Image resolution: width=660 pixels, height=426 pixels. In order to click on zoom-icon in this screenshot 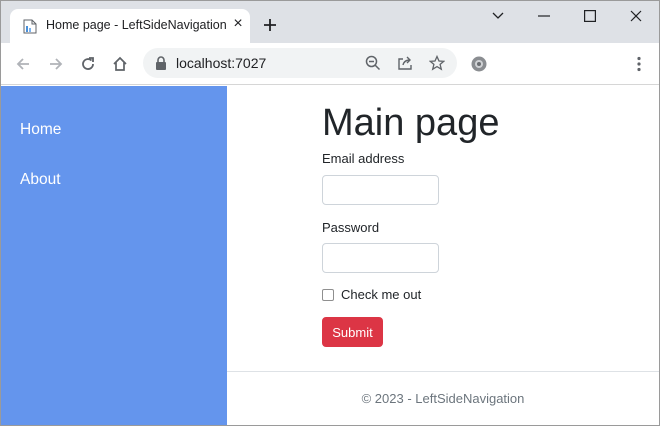, I will do `click(373, 63)`.